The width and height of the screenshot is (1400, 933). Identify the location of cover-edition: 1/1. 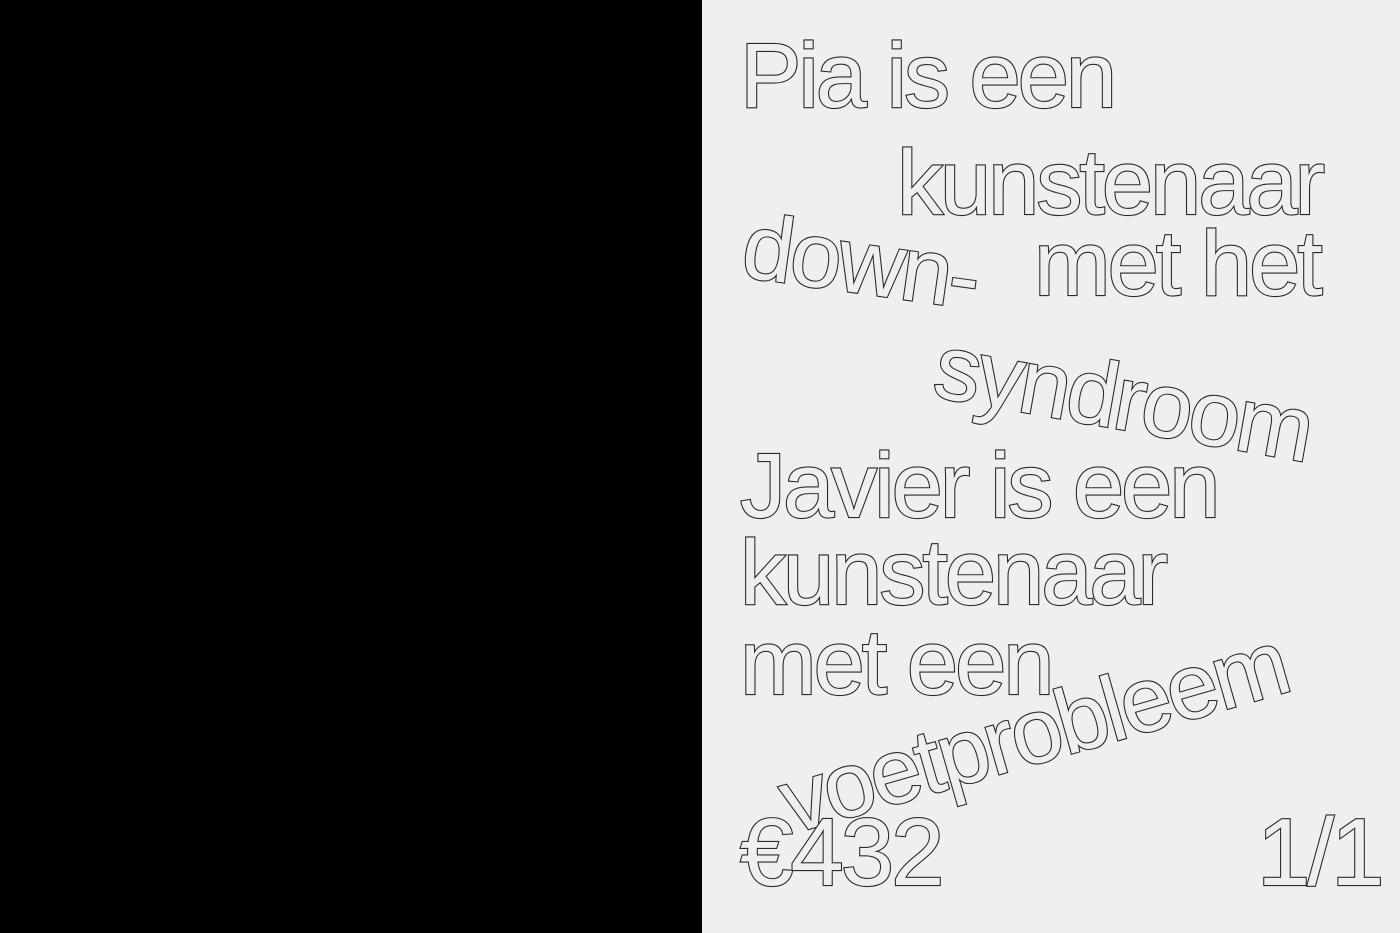
(1321, 852).